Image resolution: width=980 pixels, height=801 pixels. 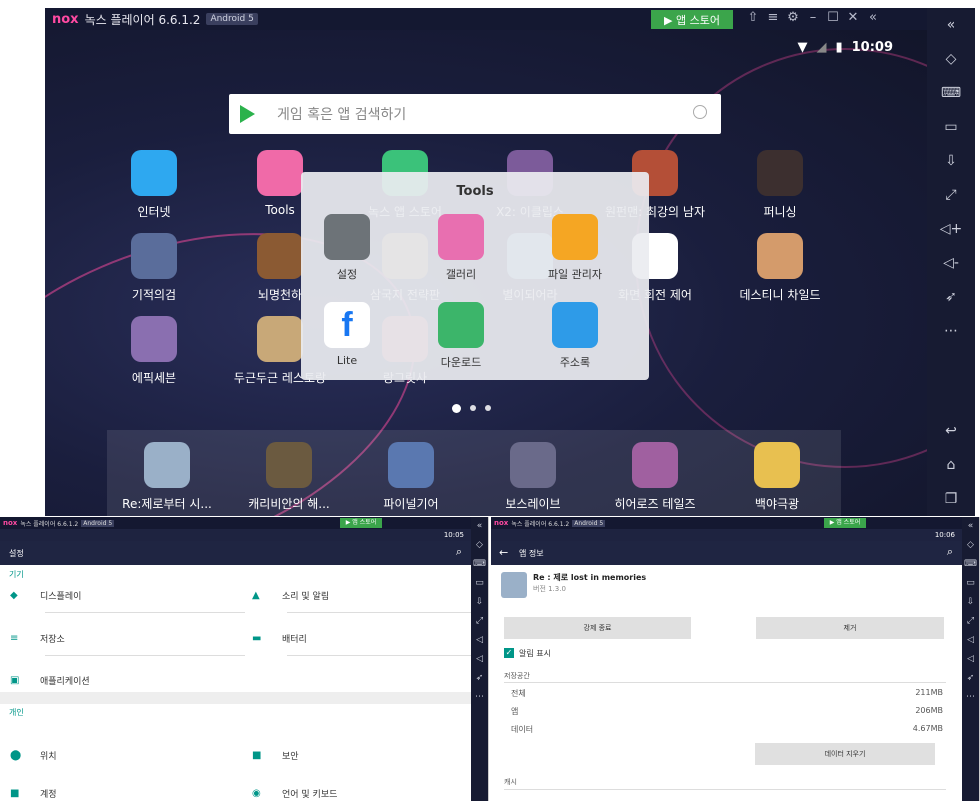 I want to click on folder-app-icon: f Lite, so click(x=347, y=334).